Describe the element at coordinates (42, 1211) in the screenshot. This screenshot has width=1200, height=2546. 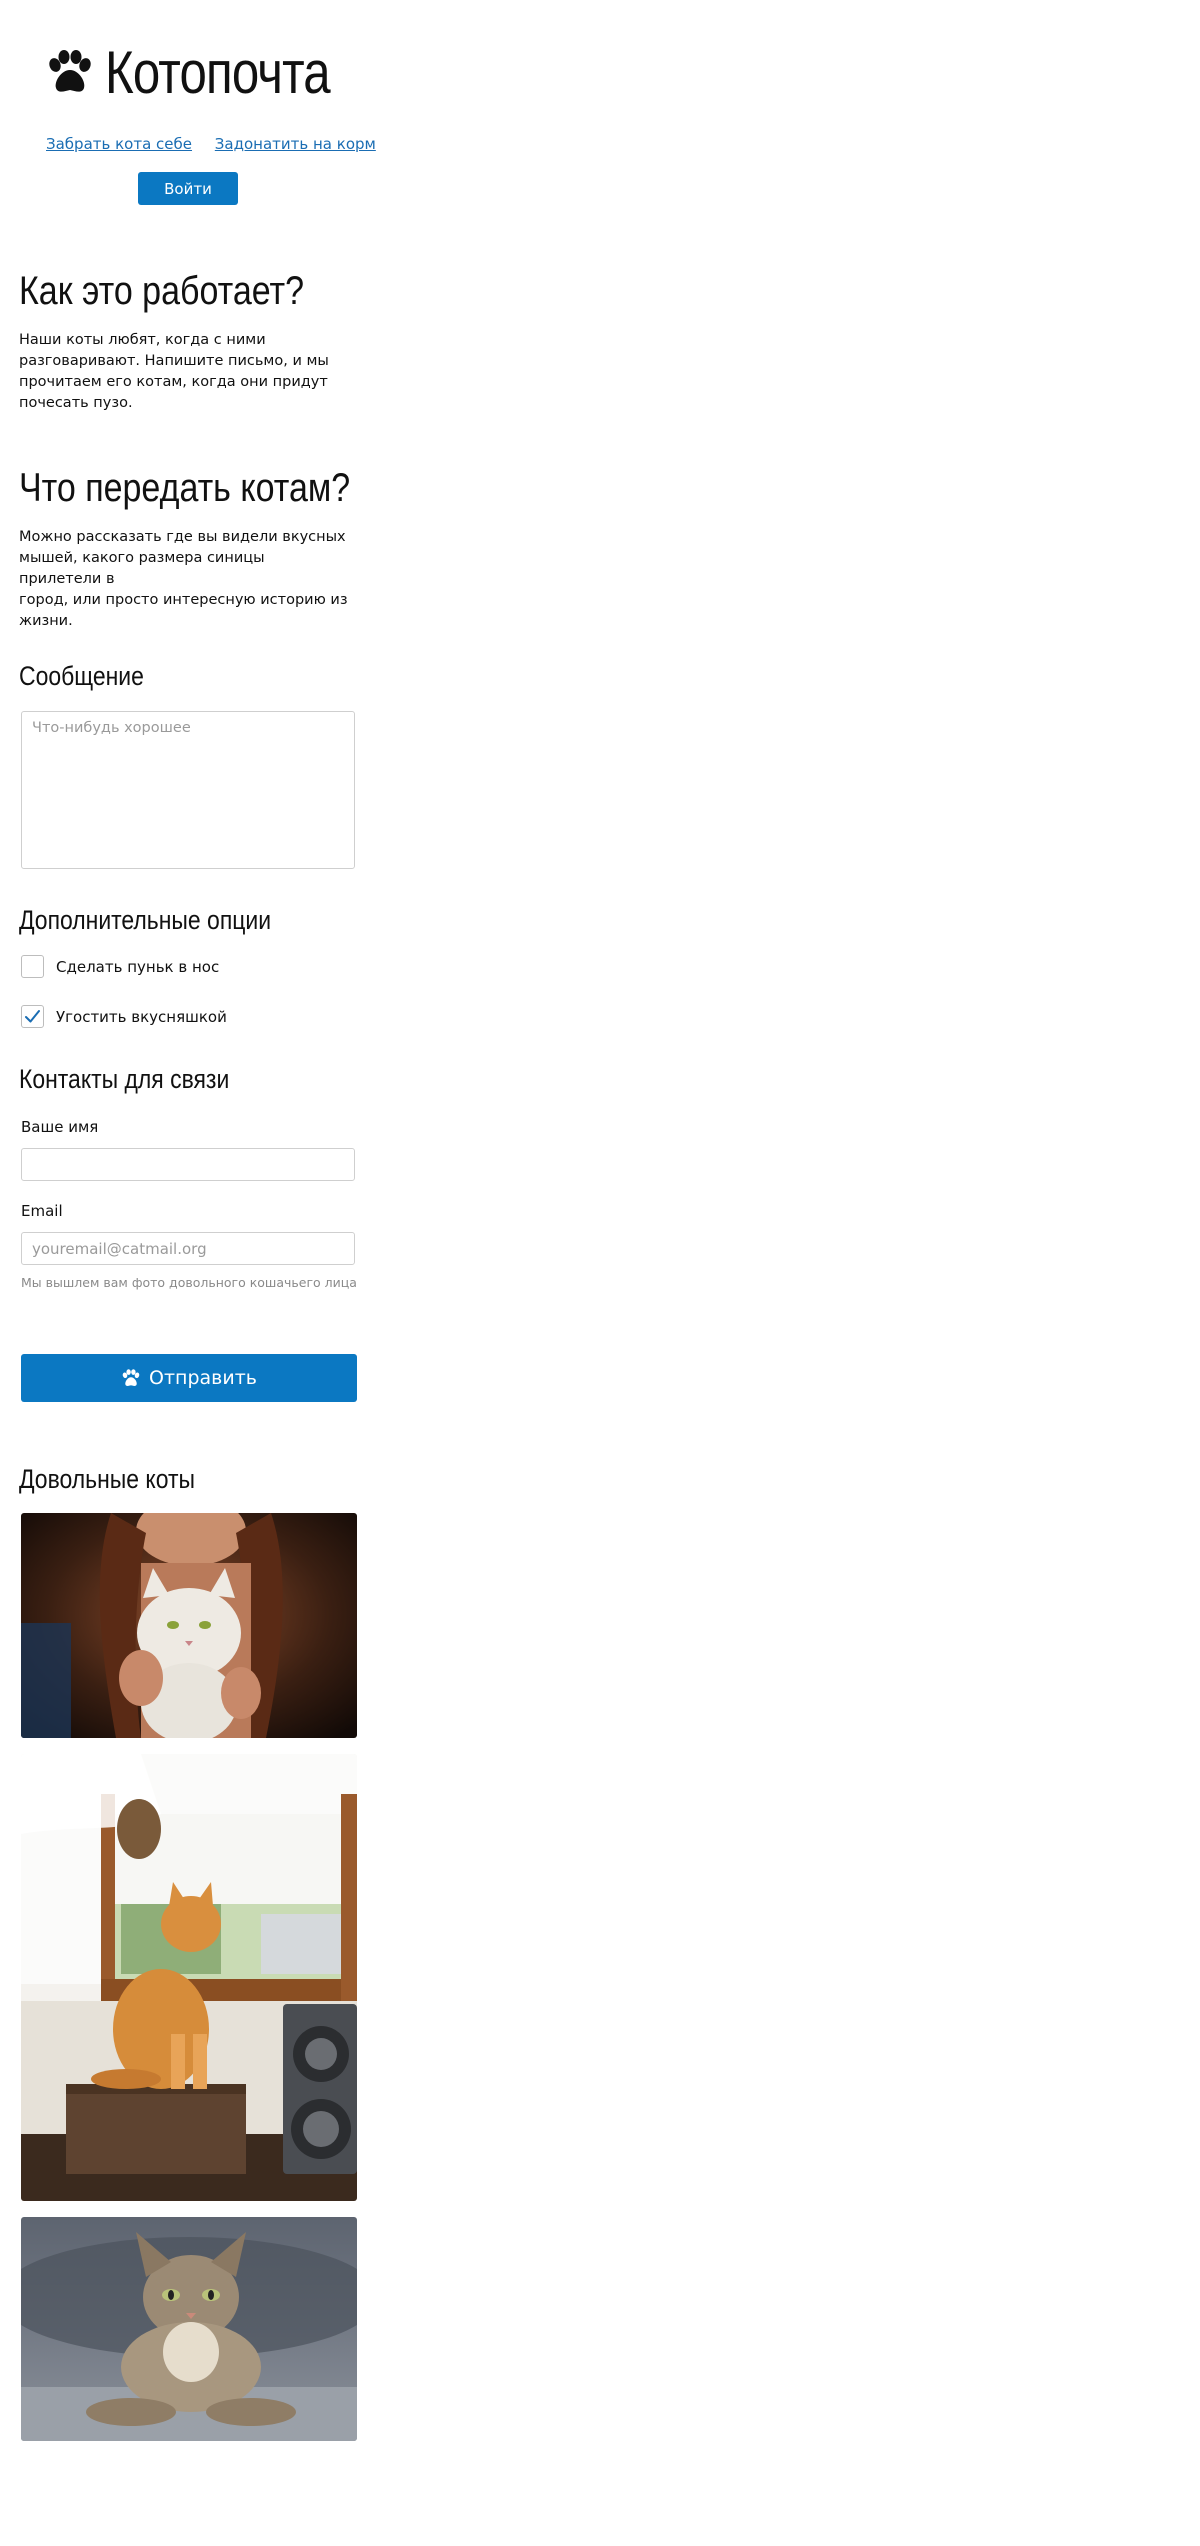
I see `email-label: Email` at that location.